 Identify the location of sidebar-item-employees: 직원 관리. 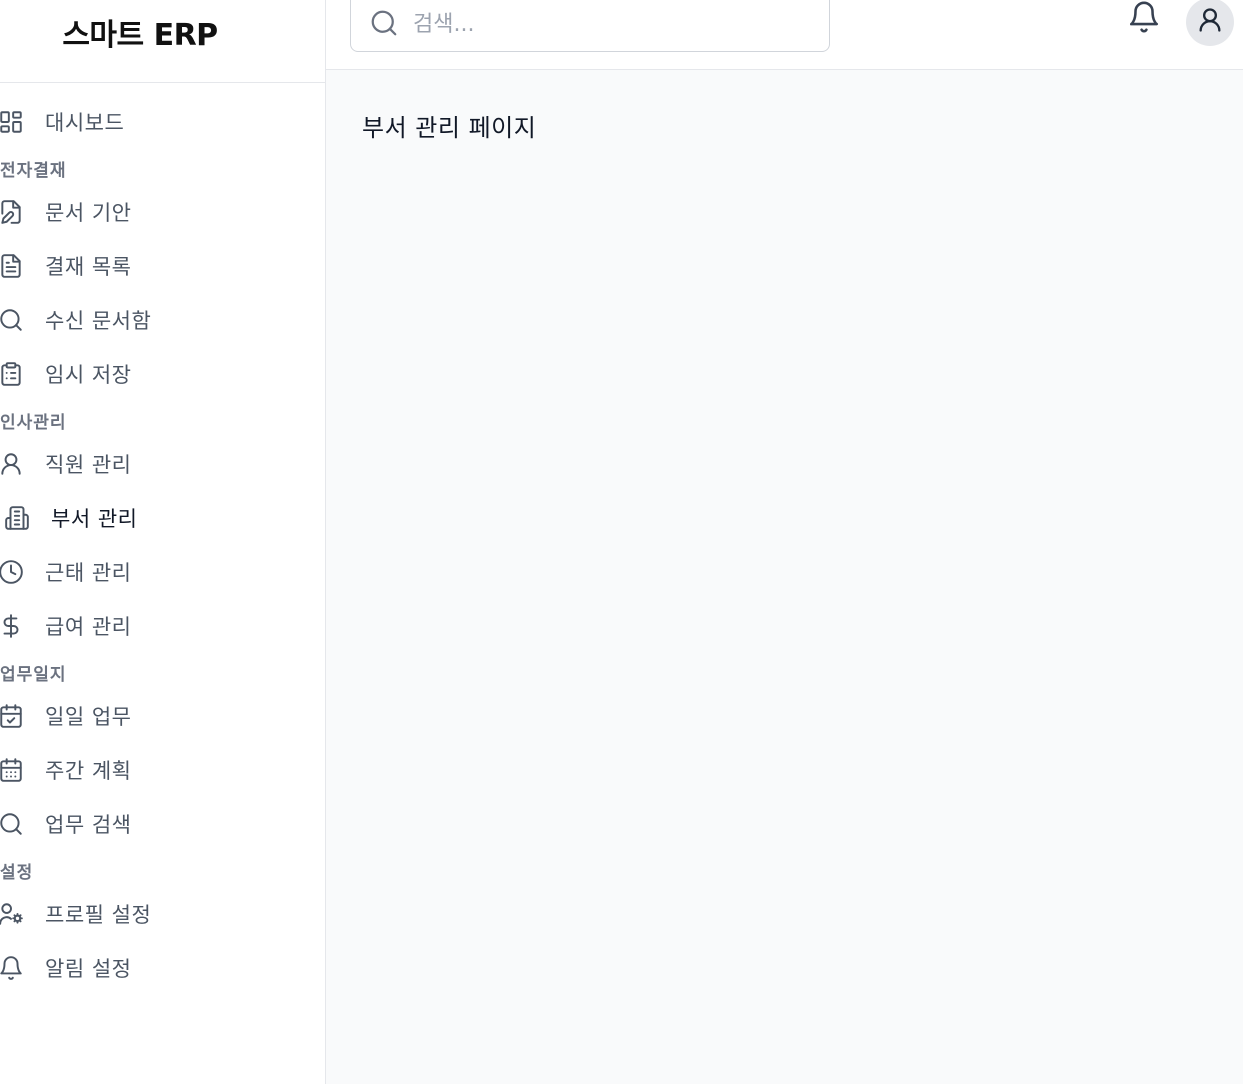
(65, 464).